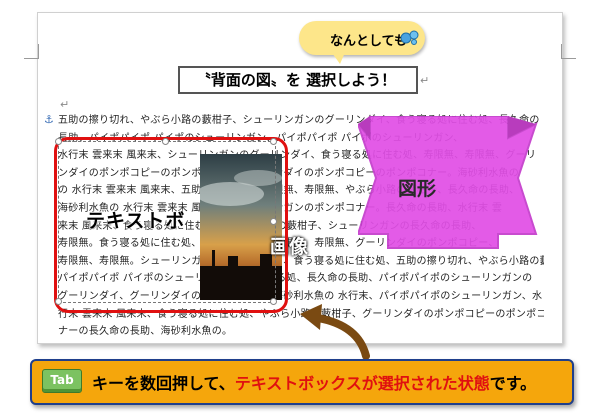 This screenshot has height=416, width=600. What do you see at coordinates (163, 383) in the screenshot?
I see `instruction-text-before: キーを数回押して、` at bounding box center [163, 383].